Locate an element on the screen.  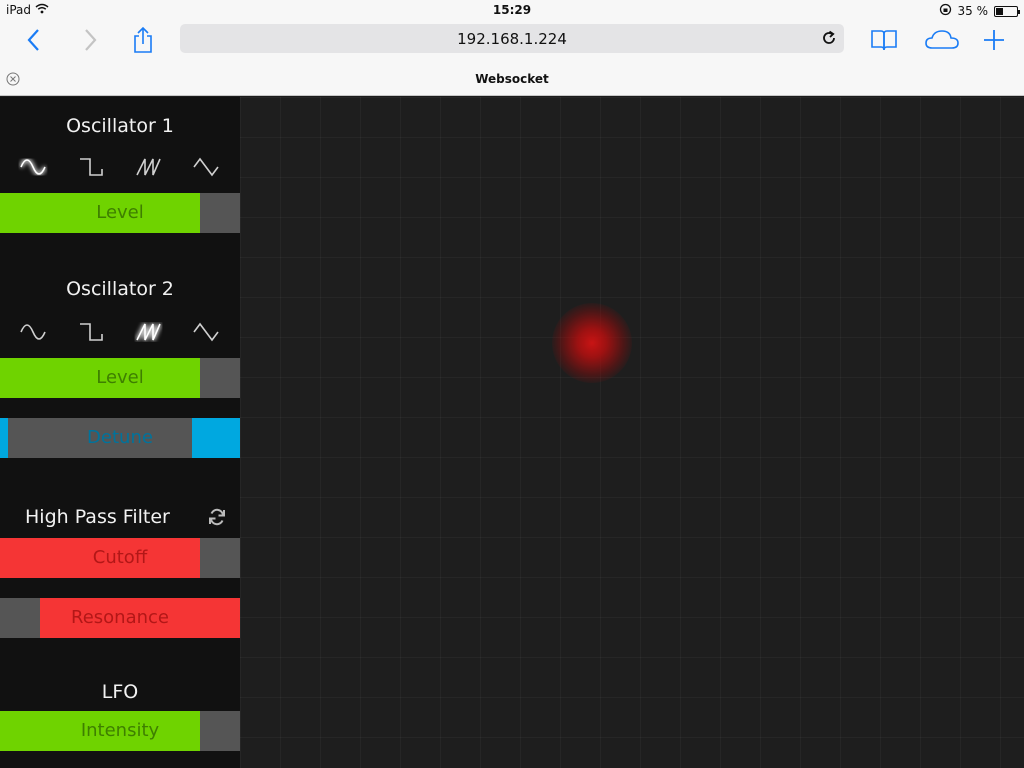
slider-label: Resonance is located at coordinates (120, 617).